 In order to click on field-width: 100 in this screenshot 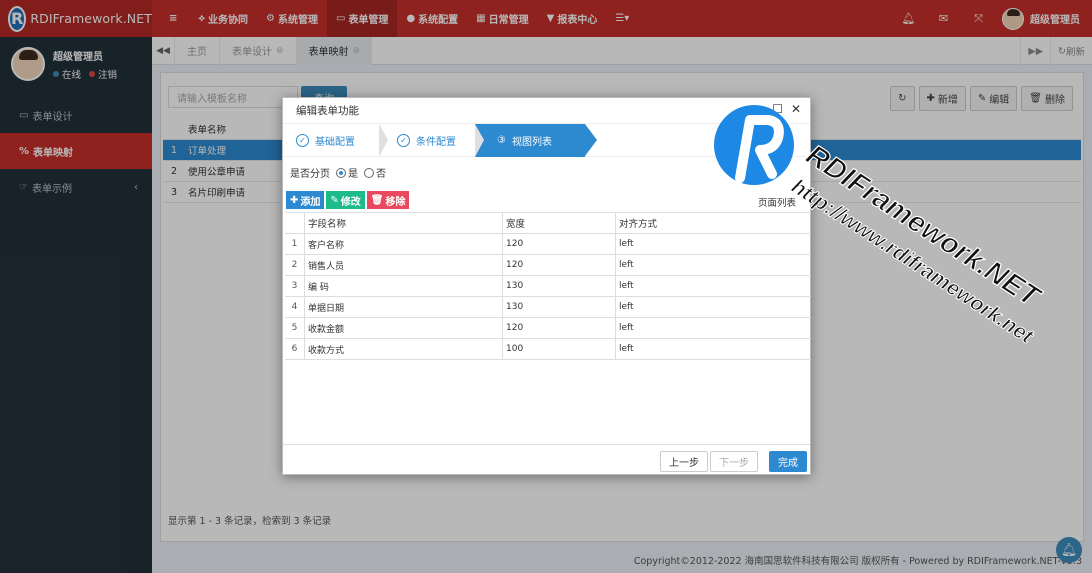, I will do `click(559, 349)`.